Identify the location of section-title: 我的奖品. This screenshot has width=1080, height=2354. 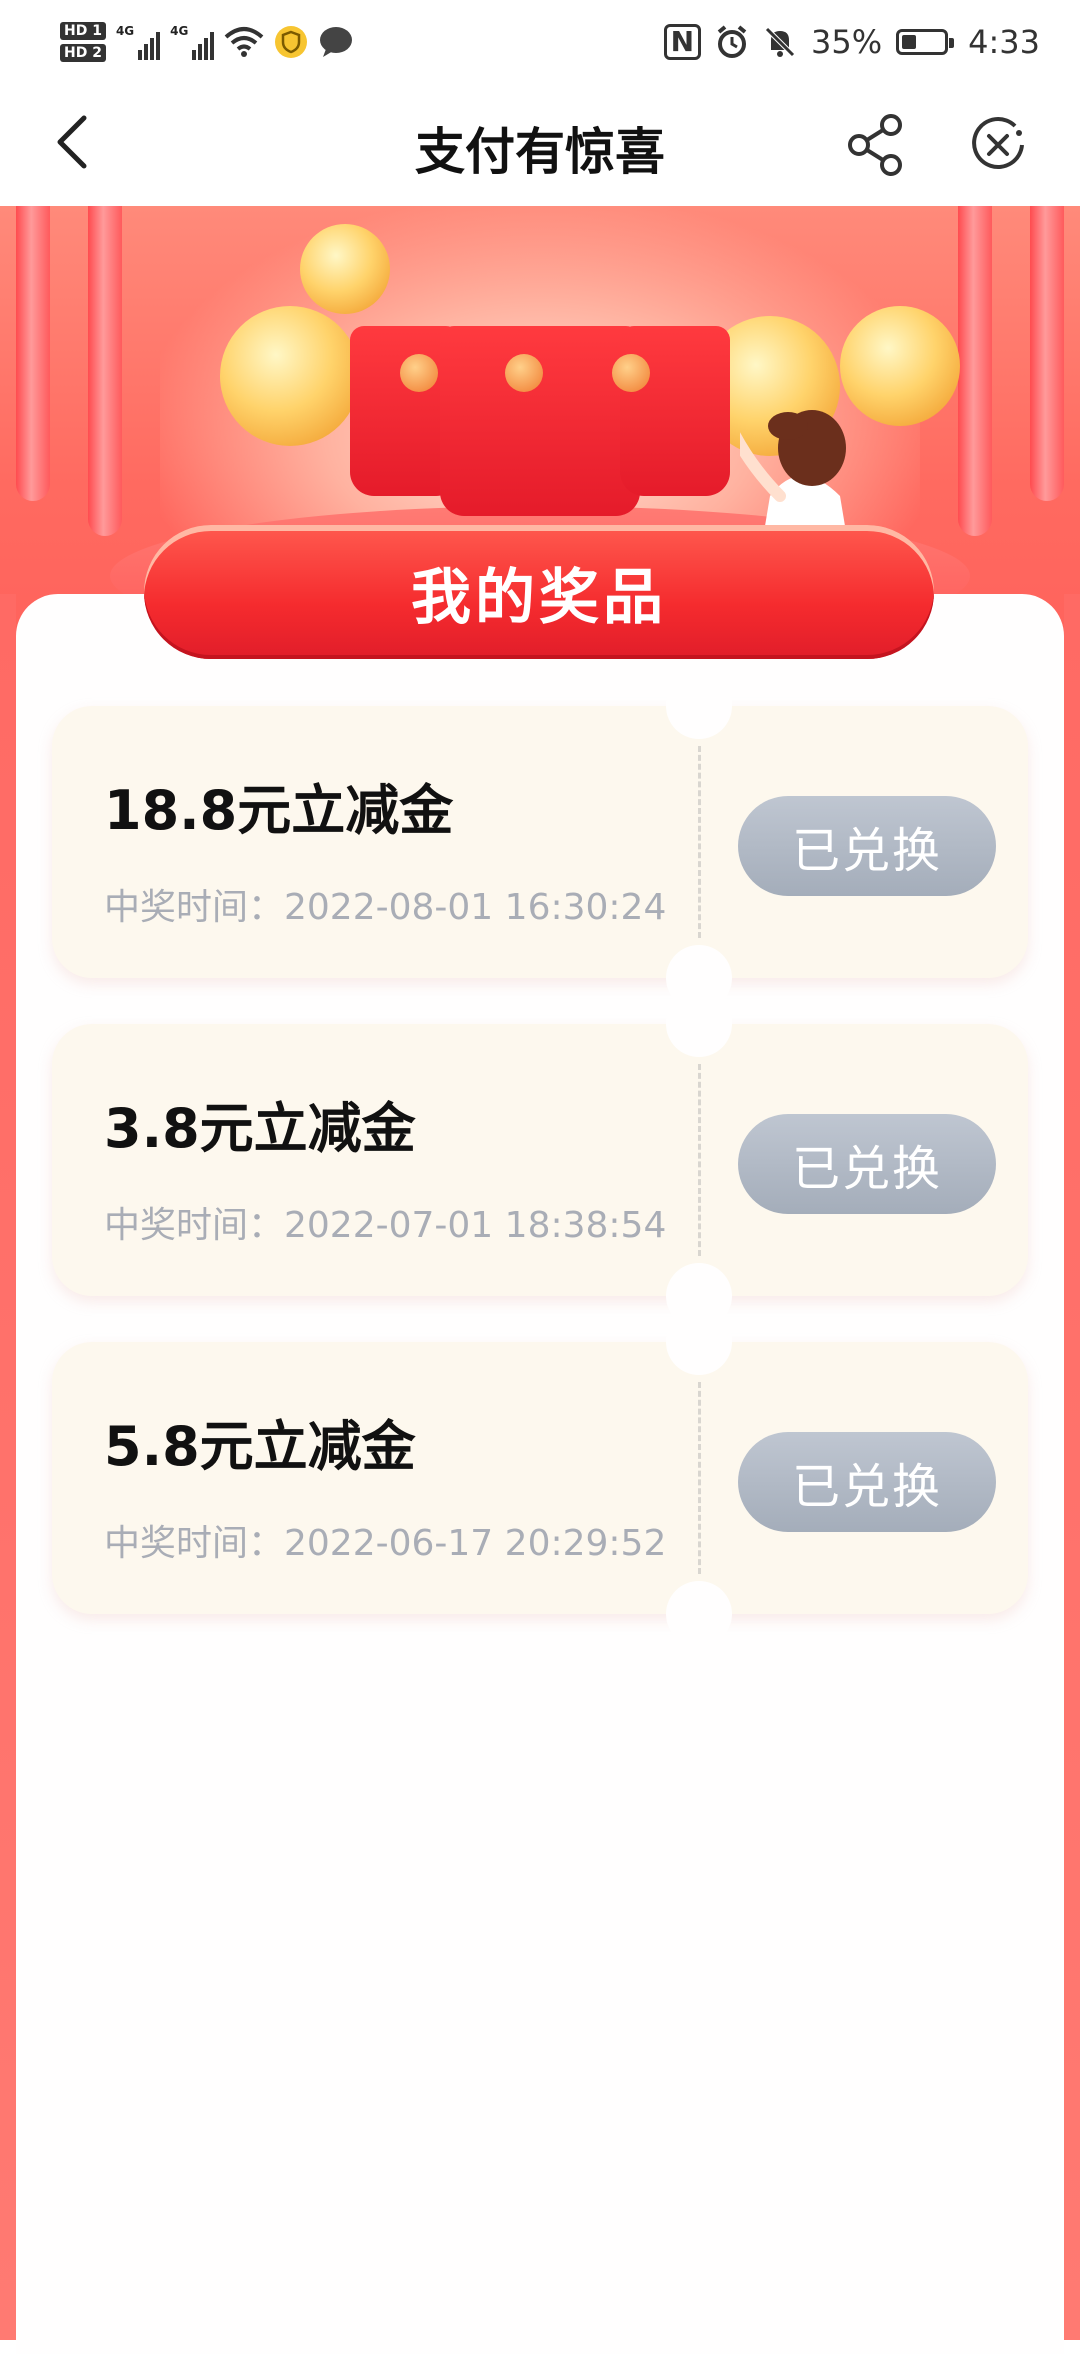
(539, 597).